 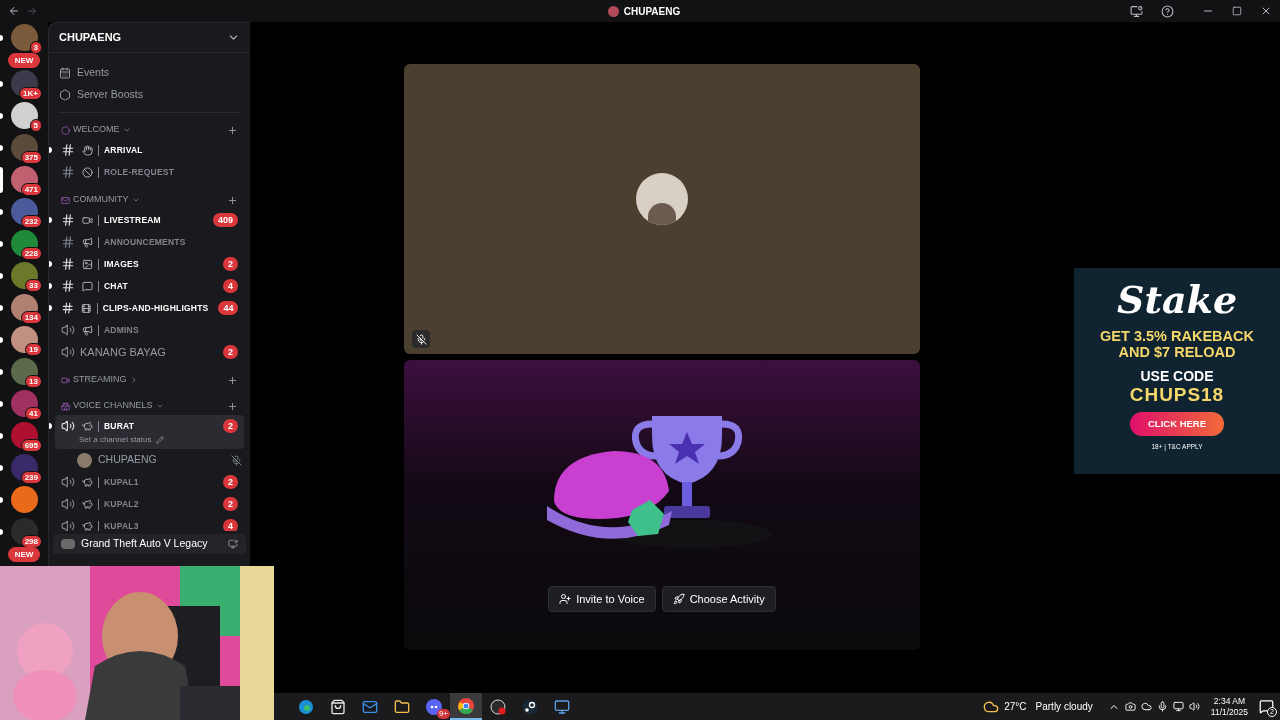 What do you see at coordinates (31, 477) in the screenshot?
I see `unread-count: 239` at bounding box center [31, 477].